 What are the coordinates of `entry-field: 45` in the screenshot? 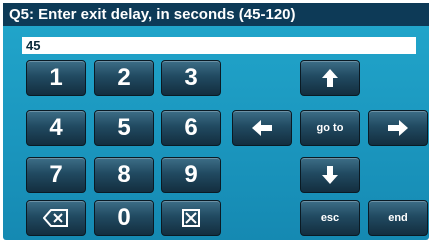 It's located at (219, 45).